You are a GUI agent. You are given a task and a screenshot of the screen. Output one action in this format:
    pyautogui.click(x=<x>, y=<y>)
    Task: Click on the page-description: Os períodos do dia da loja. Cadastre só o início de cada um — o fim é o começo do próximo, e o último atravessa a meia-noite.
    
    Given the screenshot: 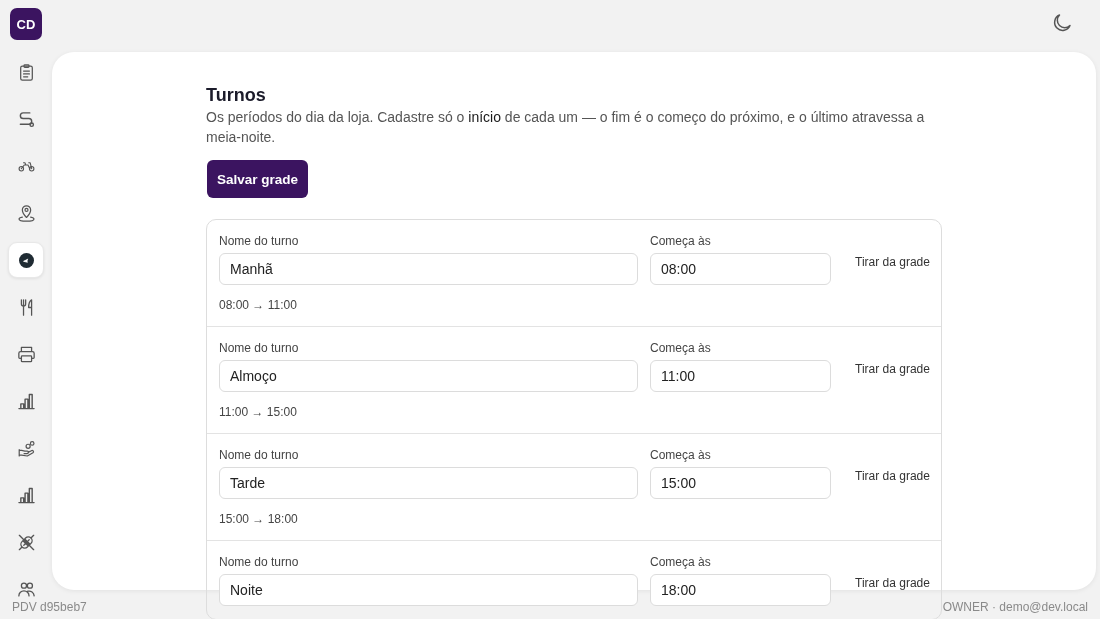 What is the action you would take?
    pyautogui.click(x=566, y=127)
    